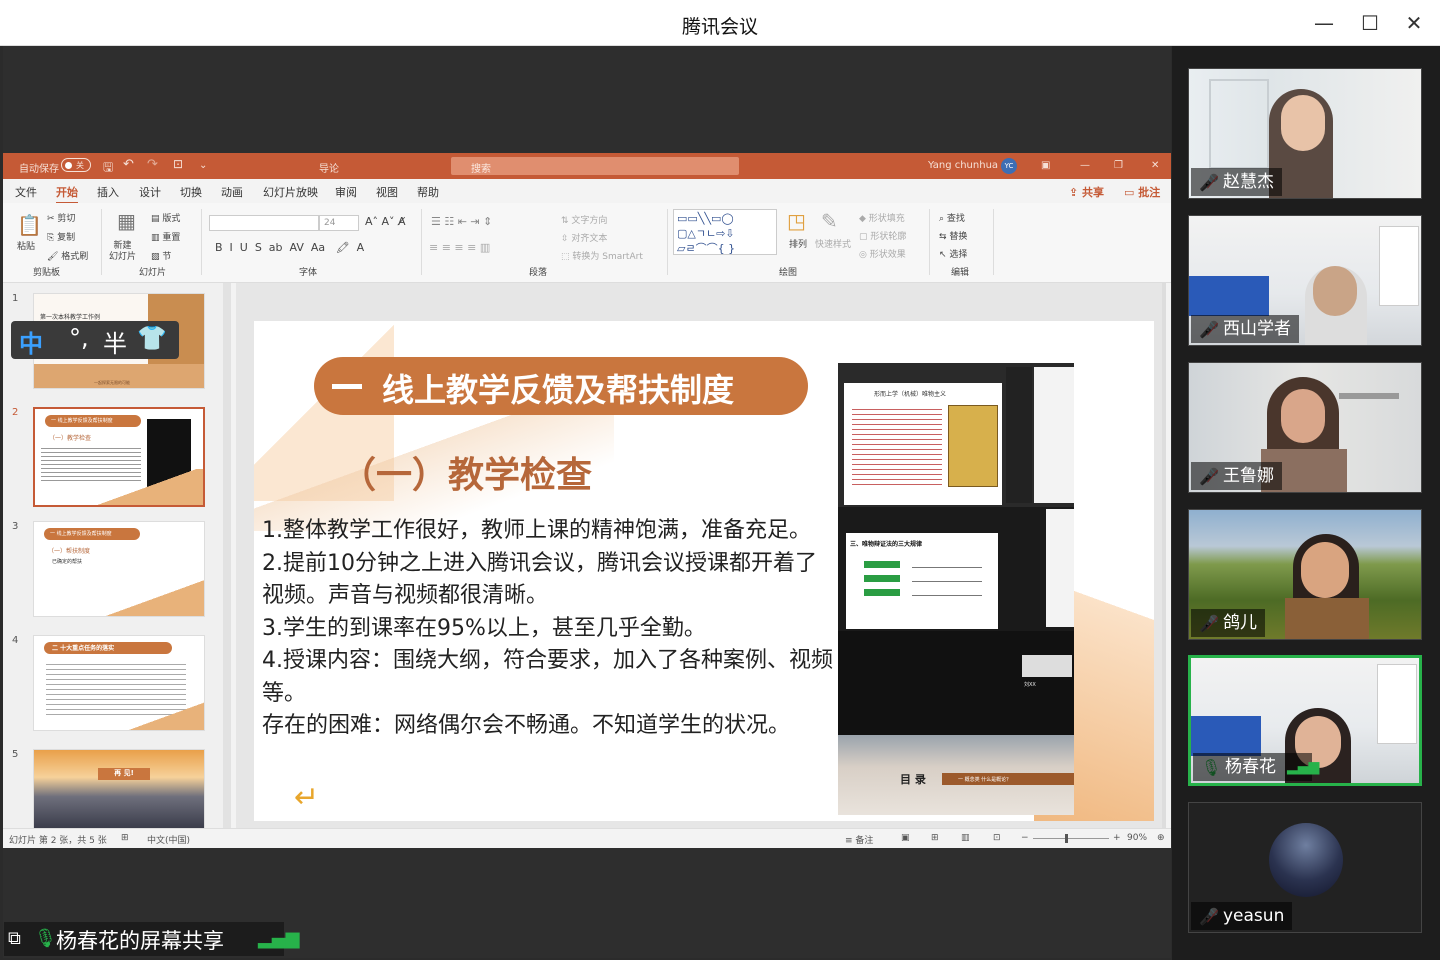  I want to click on screen-share-bar: ⧉ 🎙 杨春花的屏幕共享 ▂▄▆, so click(152, 939).